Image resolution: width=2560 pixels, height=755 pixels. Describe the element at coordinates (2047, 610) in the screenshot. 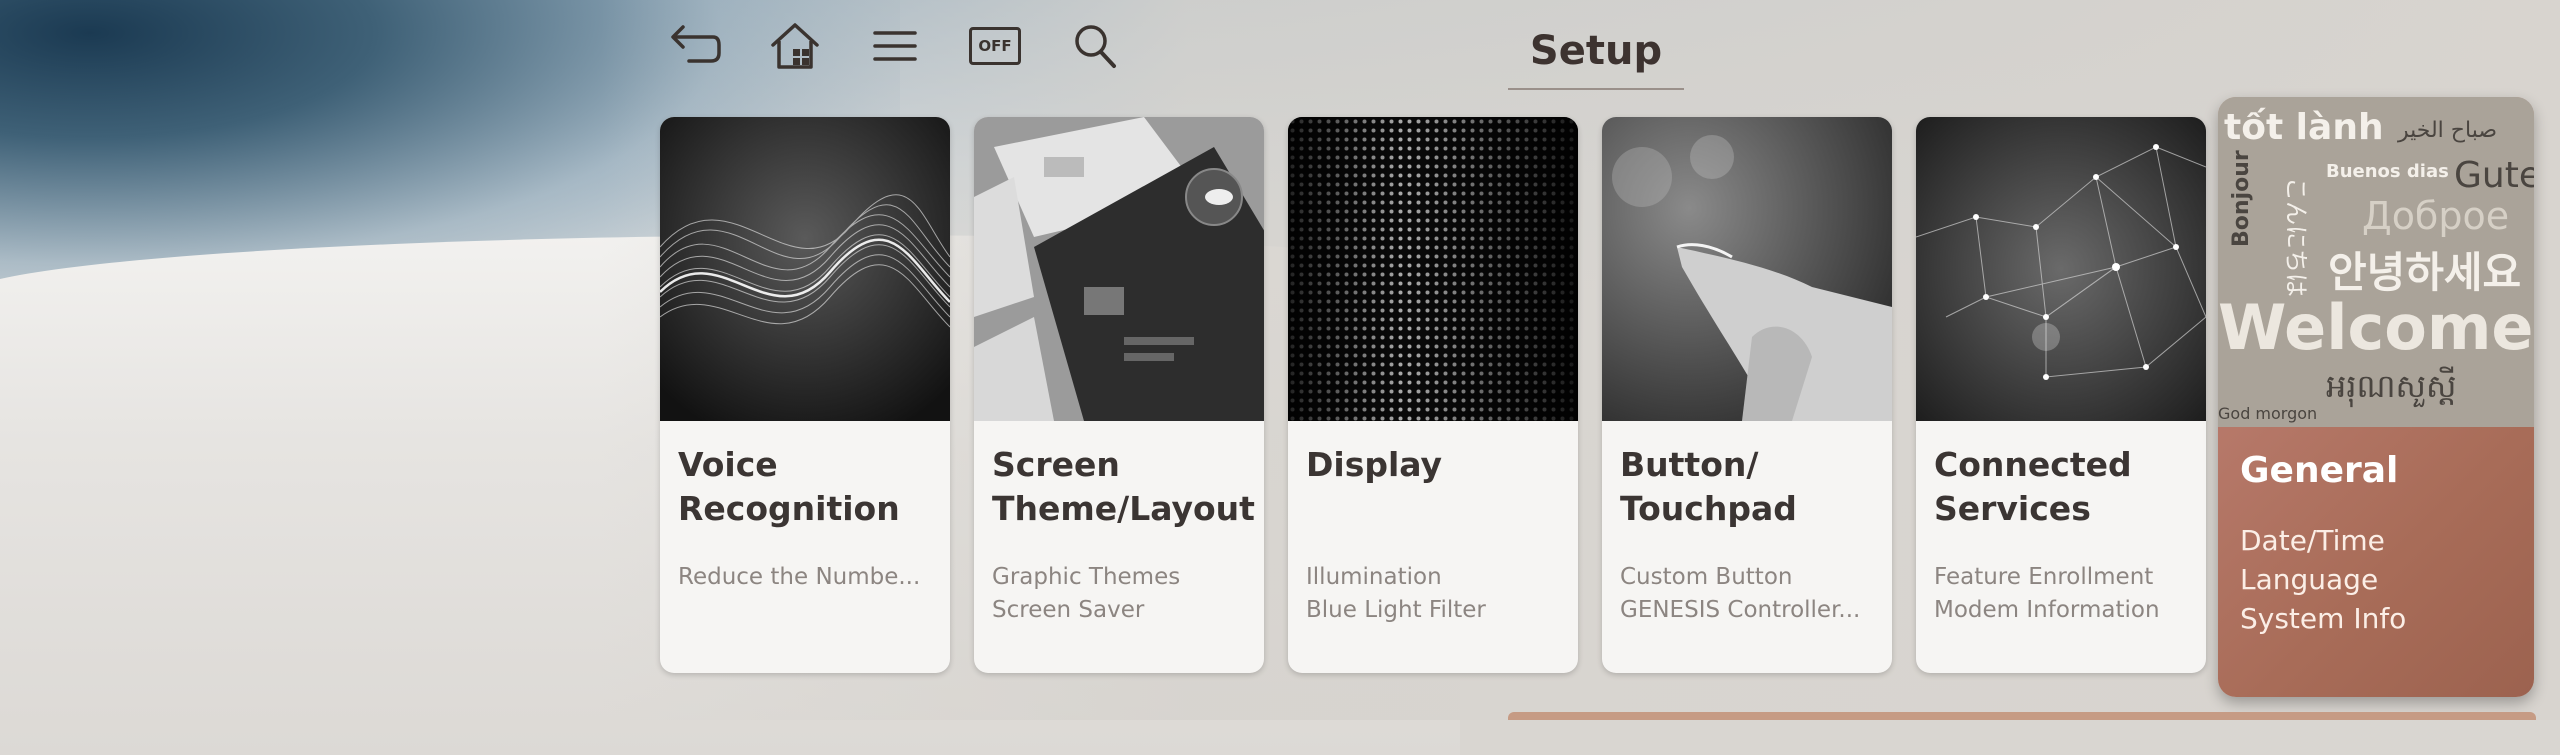

I see `card-line: Modem Information` at that location.